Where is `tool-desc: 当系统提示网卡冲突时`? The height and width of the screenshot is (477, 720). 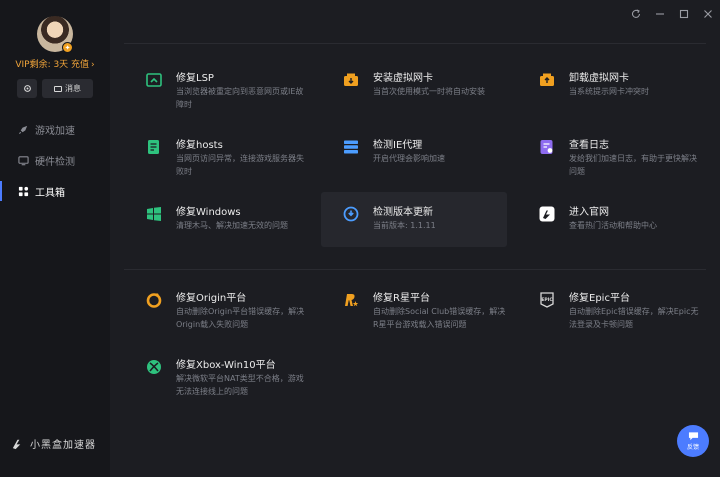
tool-desc: 当系统提示网卡冲突时 is located at coordinates (609, 91).